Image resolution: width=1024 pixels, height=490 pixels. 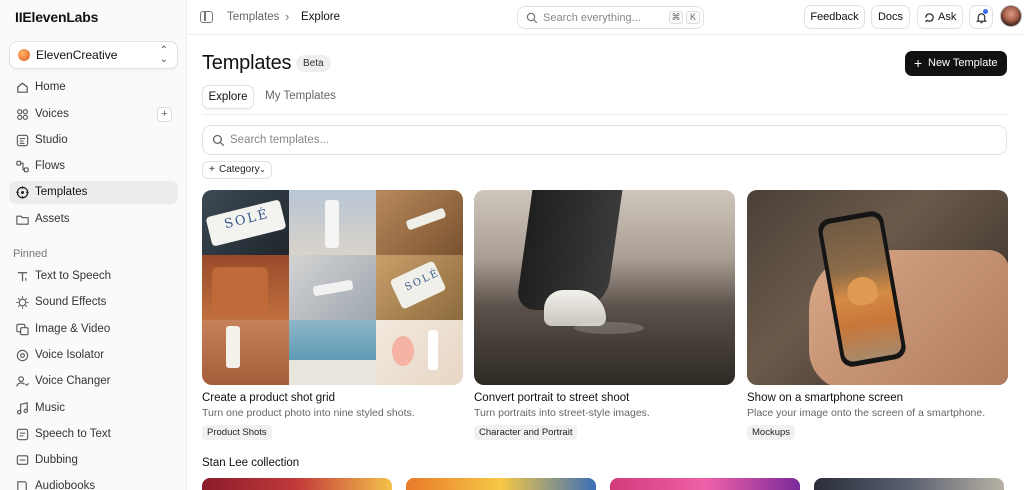 I want to click on sidebar-item-label: Assets, so click(x=52, y=219).